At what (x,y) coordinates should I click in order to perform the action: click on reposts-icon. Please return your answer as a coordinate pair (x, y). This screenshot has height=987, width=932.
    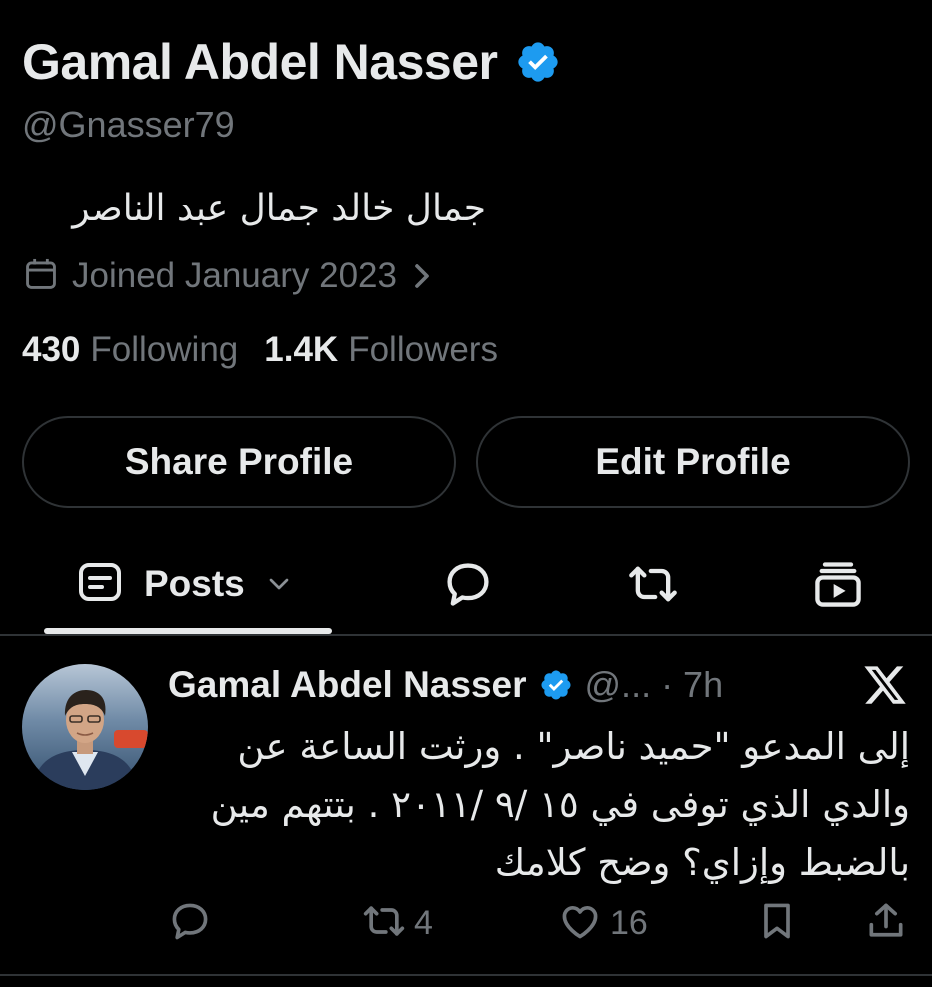
    Looking at the image, I should click on (653, 586).